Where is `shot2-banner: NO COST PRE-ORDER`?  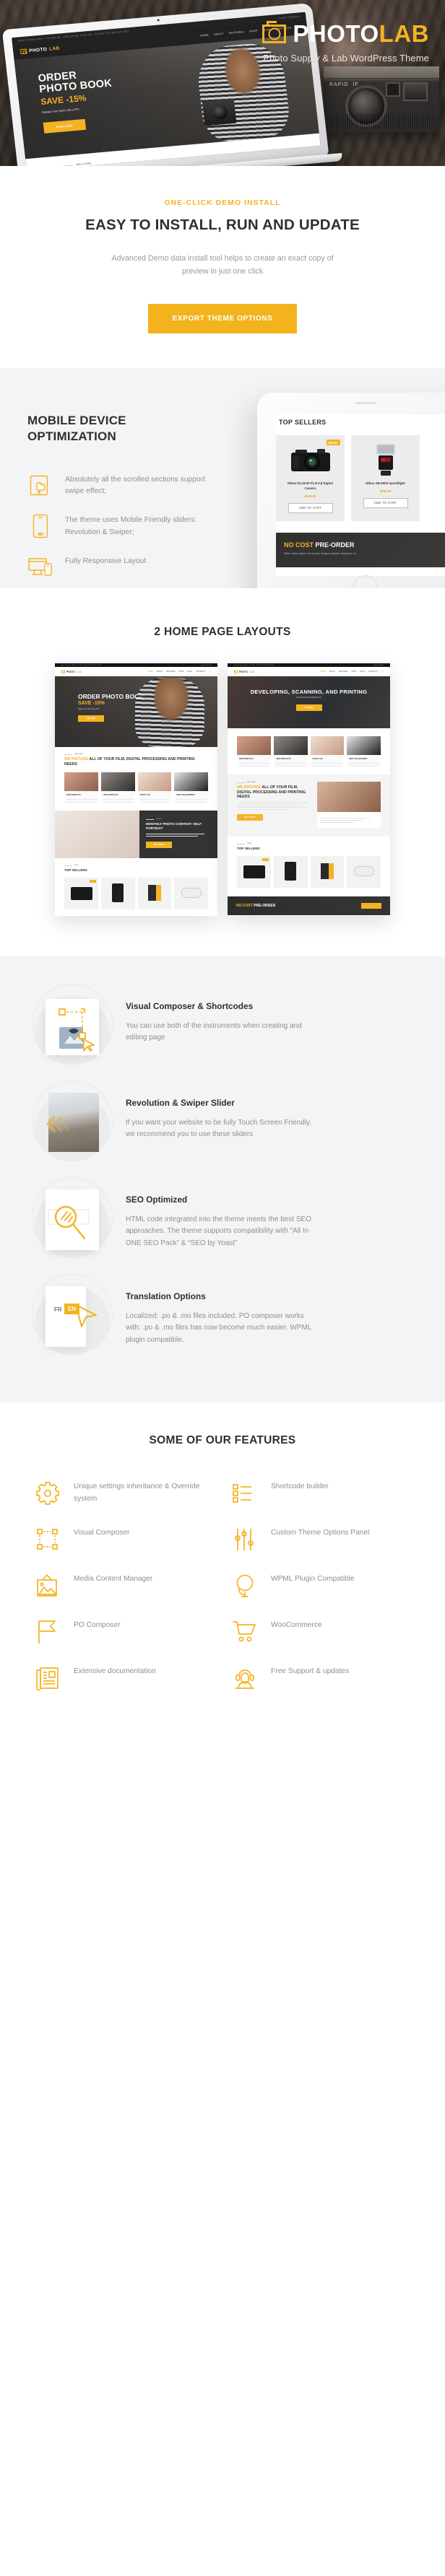 shot2-banner: NO COST PRE-ORDER is located at coordinates (309, 906).